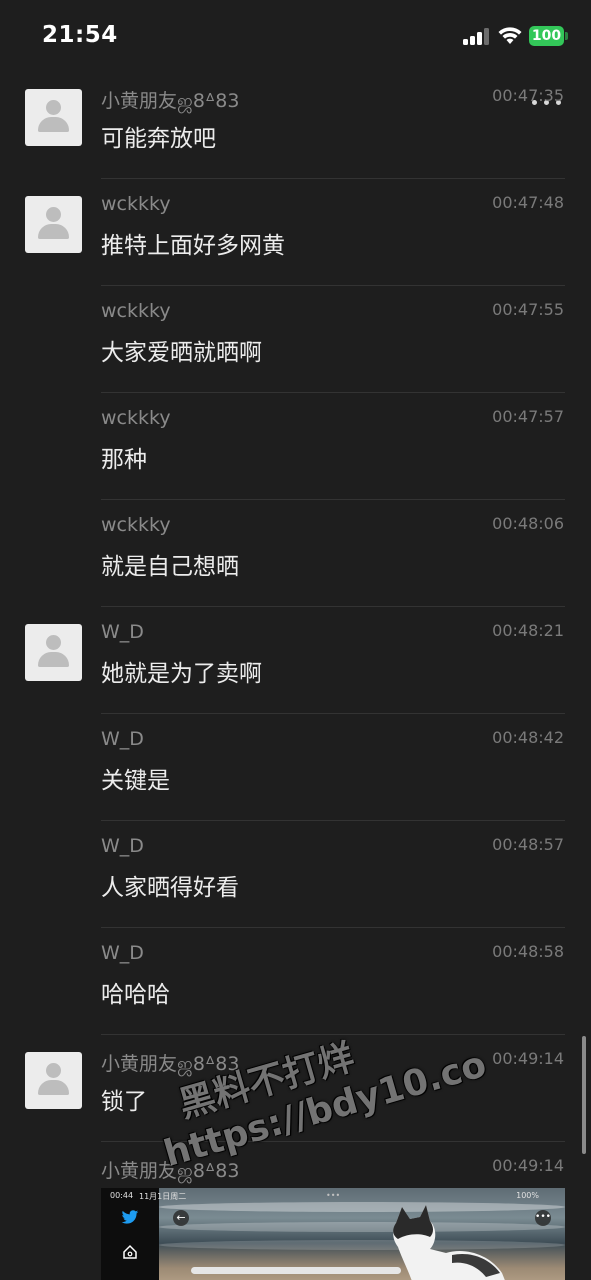  What do you see at coordinates (295, 874) in the screenshot?
I see `message-row: W_D 00:48:57 人家晒得好看` at bounding box center [295, 874].